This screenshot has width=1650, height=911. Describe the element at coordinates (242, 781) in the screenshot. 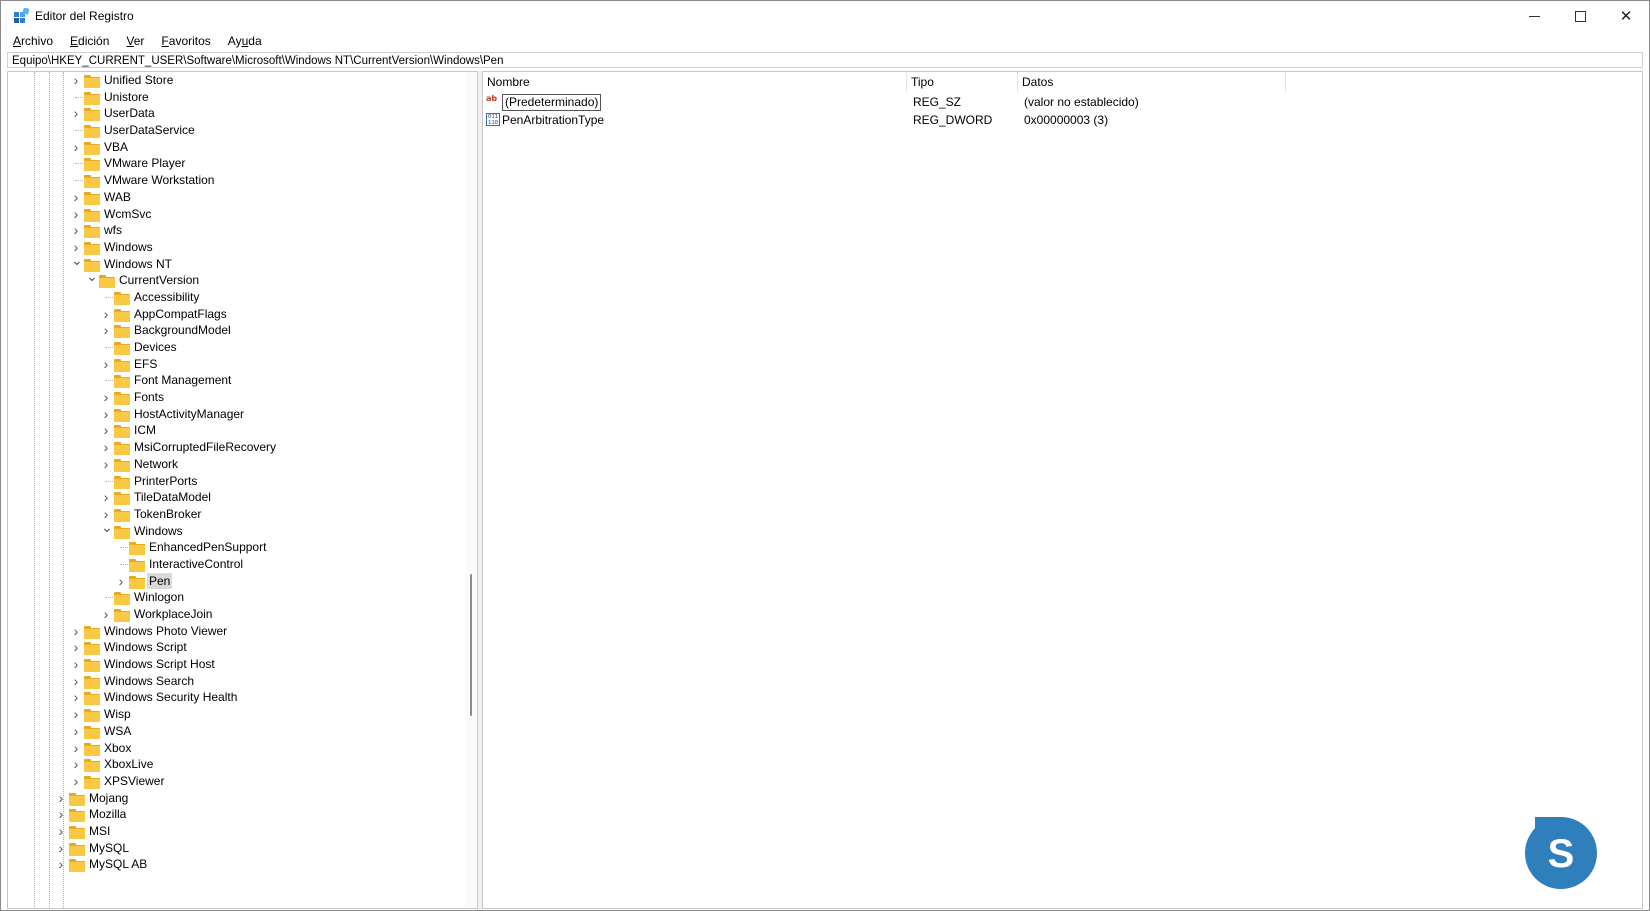

I see `tree-item: › XPSViewer` at that location.